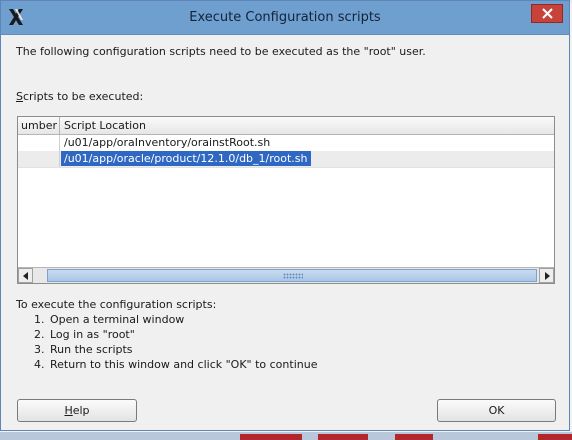 The image size is (572, 440). Describe the element at coordinates (39, 125) in the screenshot. I see `column-header-number: umber` at that location.